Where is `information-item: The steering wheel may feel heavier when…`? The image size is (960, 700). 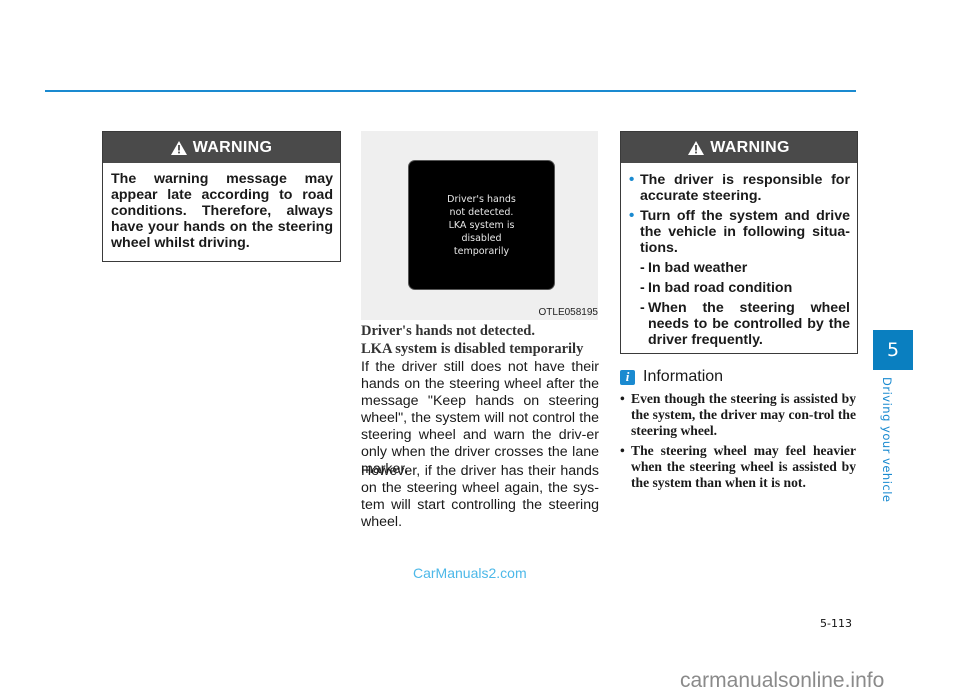 information-item: The steering wheel may feel heavier when… is located at coordinates (738, 467).